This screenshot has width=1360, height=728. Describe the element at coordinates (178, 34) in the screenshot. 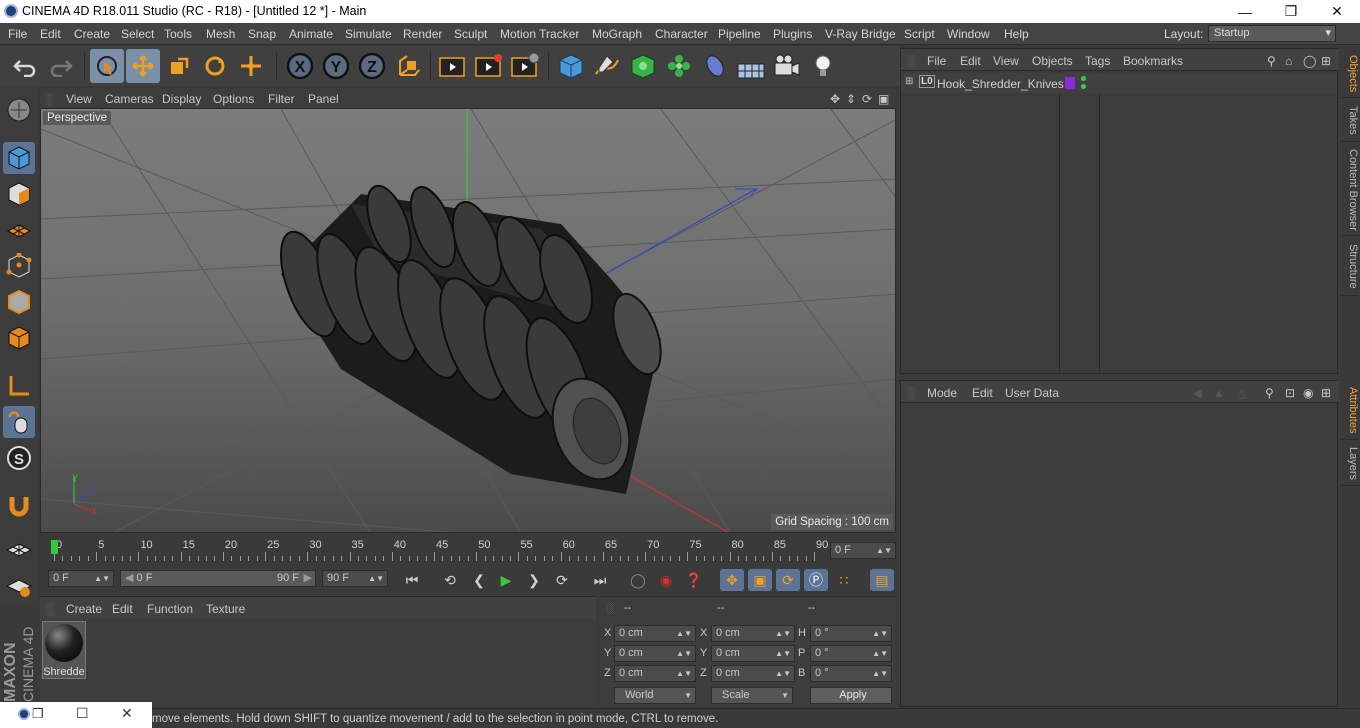

I see `menu-tools: Tools` at that location.